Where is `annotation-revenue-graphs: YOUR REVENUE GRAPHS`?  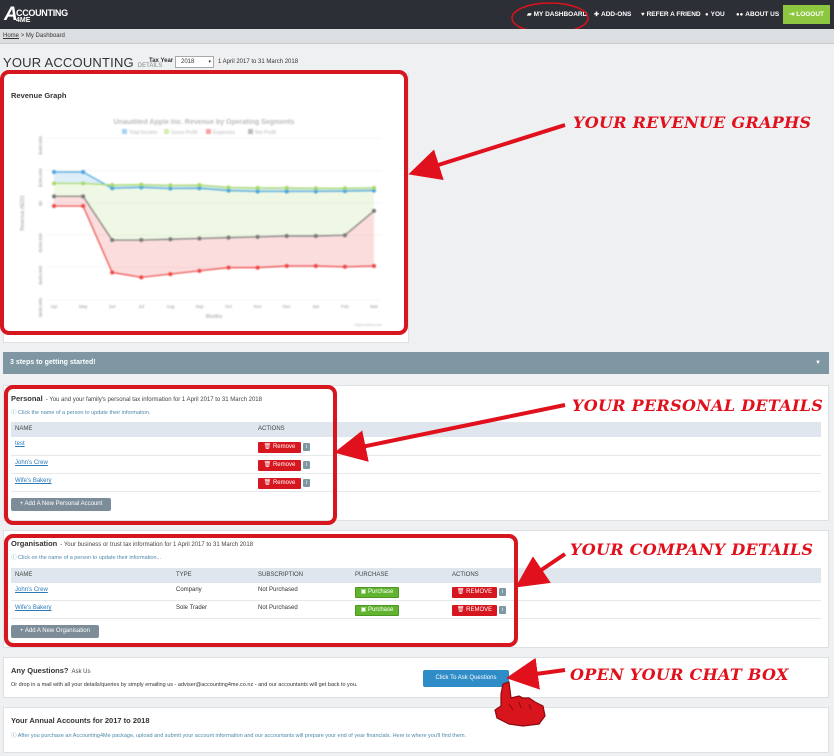
annotation-revenue-graphs: YOUR REVENUE GRAPHS is located at coordinates (692, 122).